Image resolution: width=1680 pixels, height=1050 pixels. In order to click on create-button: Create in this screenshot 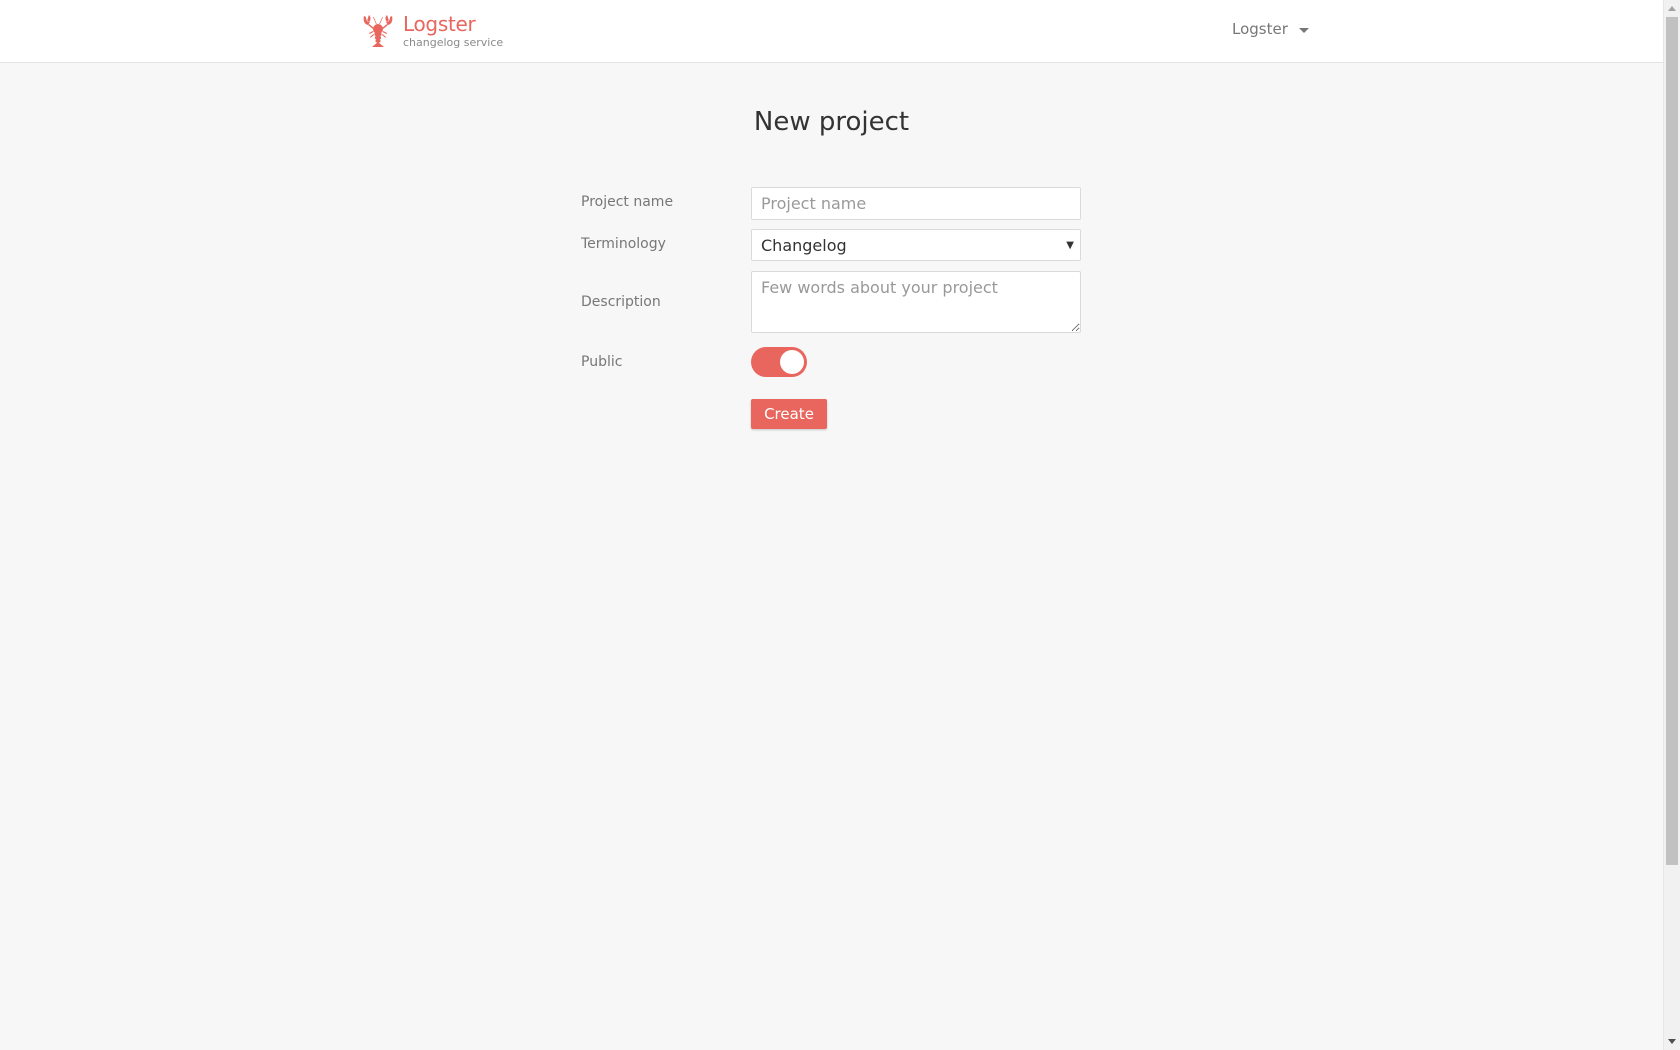, I will do `click(789, 414)`.